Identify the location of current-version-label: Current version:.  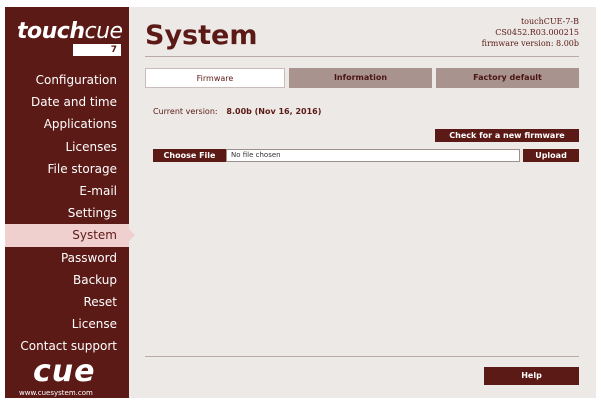
(185, 111).